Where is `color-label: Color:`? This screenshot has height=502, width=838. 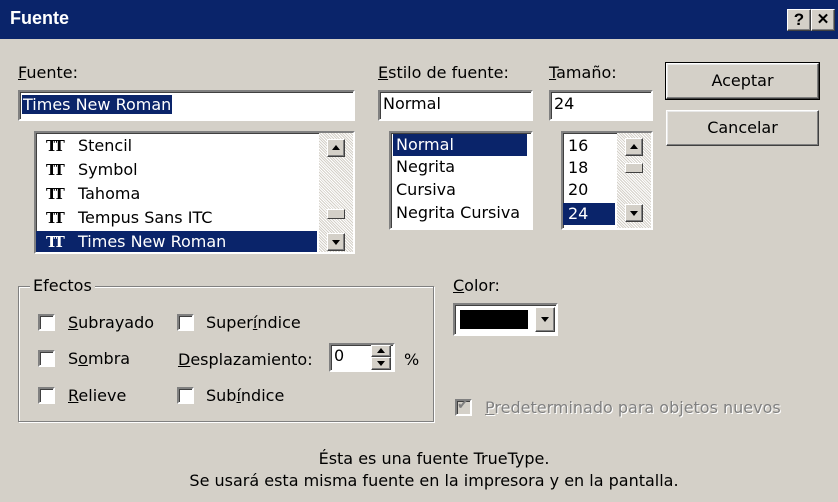 color-label: Color: is located at coordinates (476, 285).